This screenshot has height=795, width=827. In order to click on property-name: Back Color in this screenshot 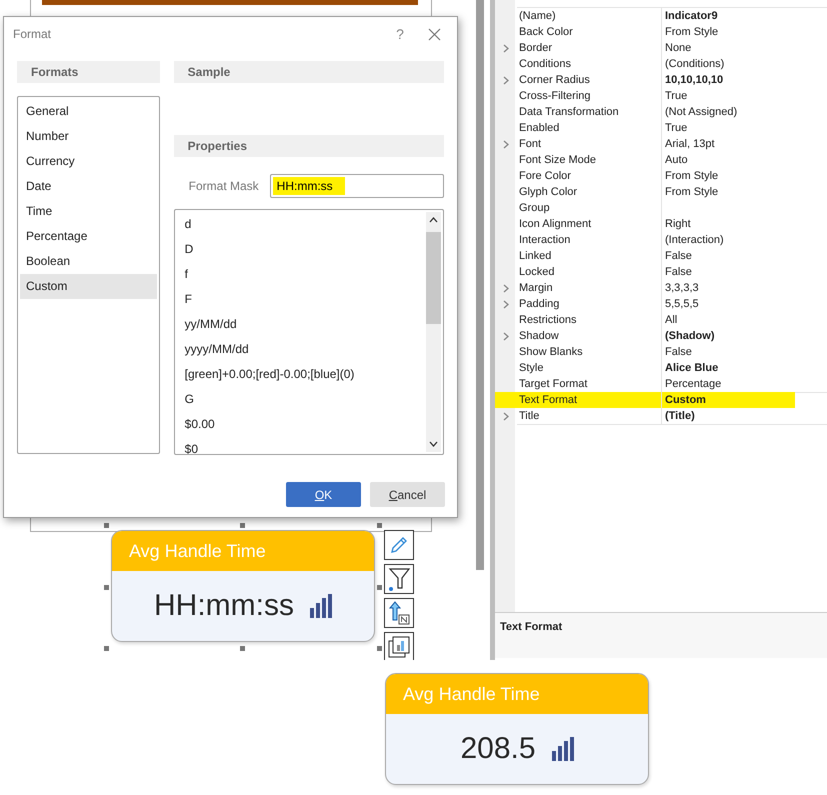, I will do `click(589, 32)`.